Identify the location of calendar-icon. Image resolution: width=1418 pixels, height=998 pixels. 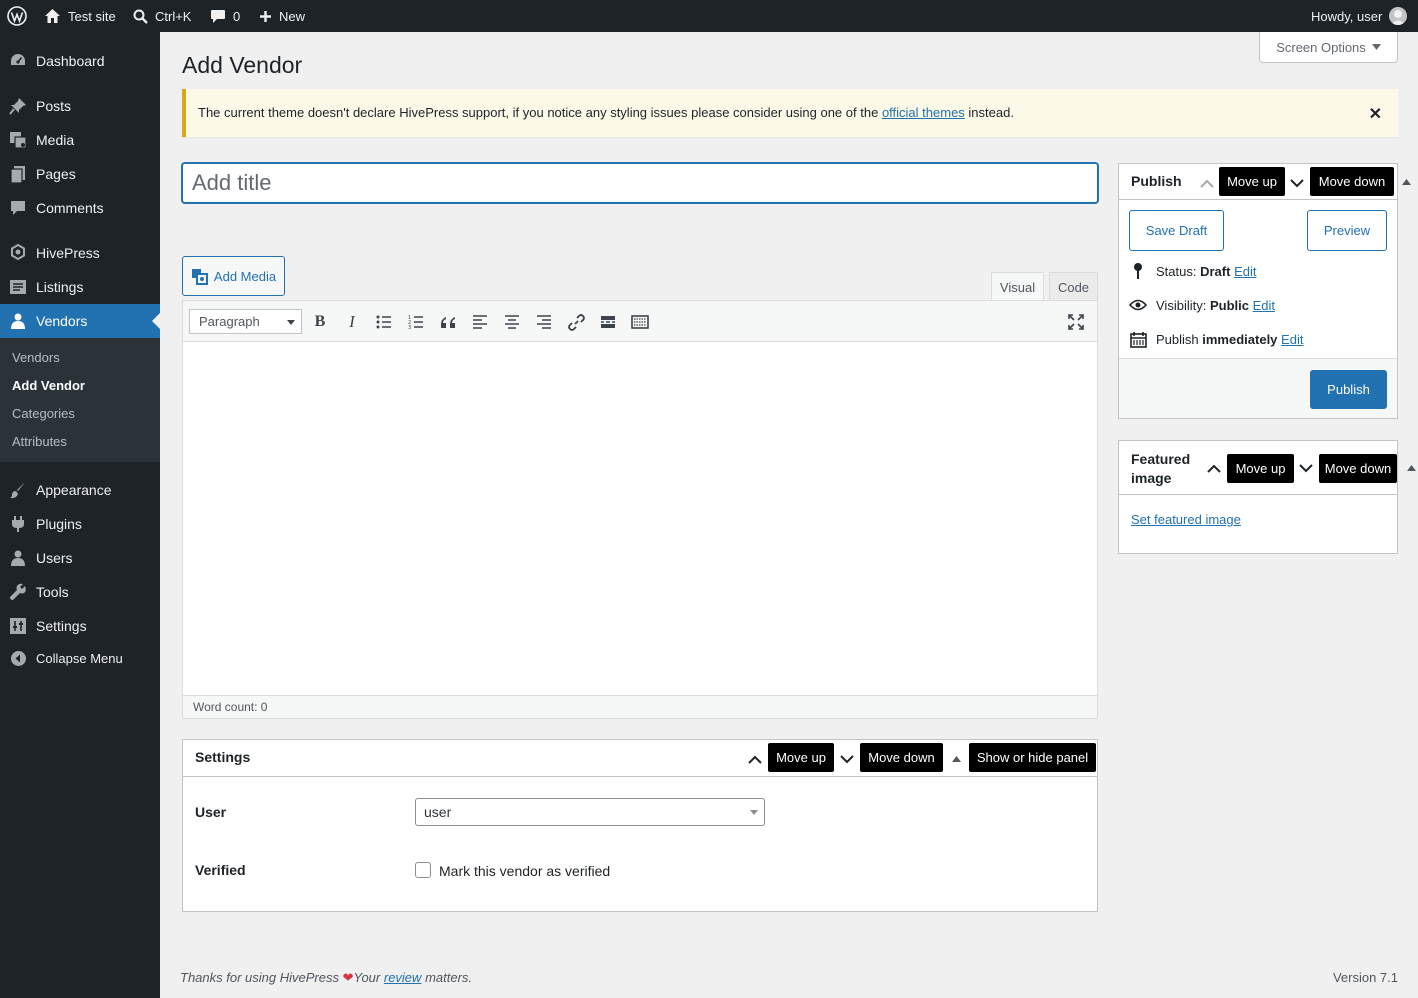
(1138, 339).